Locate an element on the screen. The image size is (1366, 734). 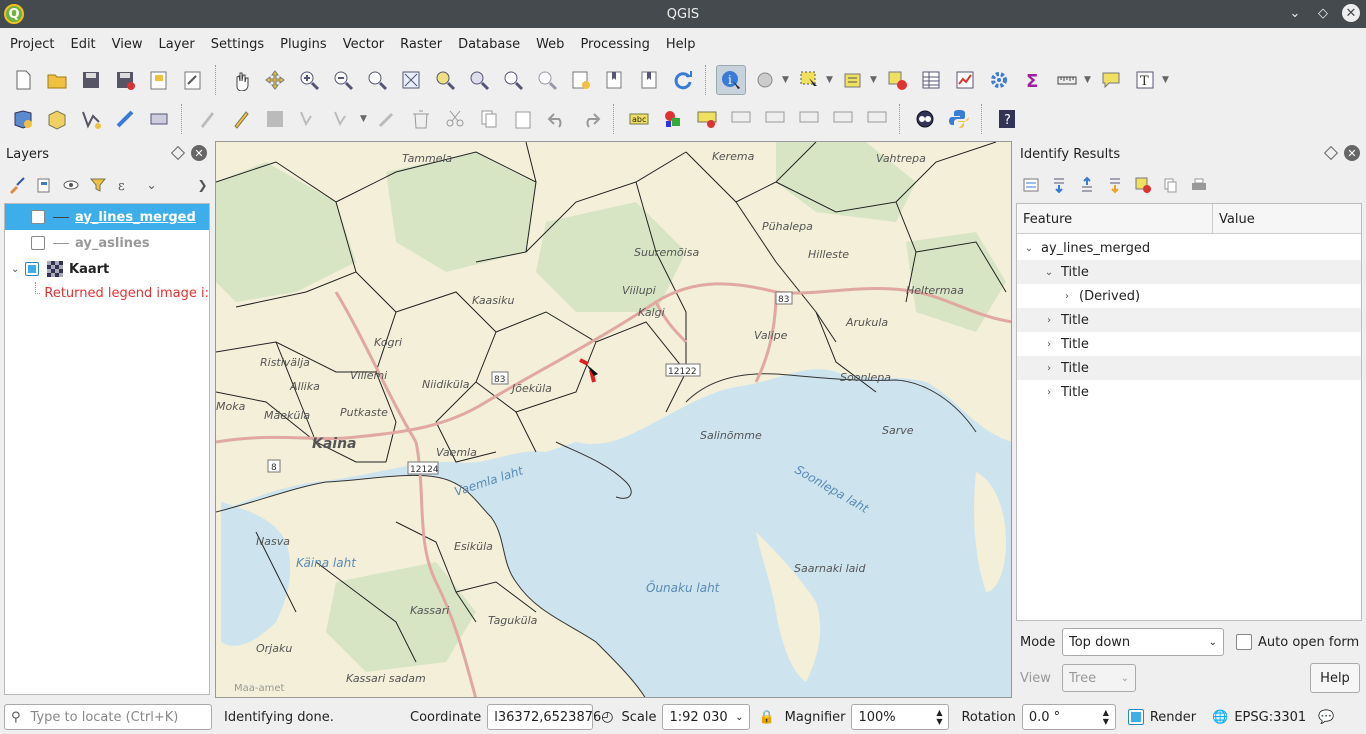
layer-item-ay-lines-merged: ay_lines_merged is located at coordinates (107, 217).